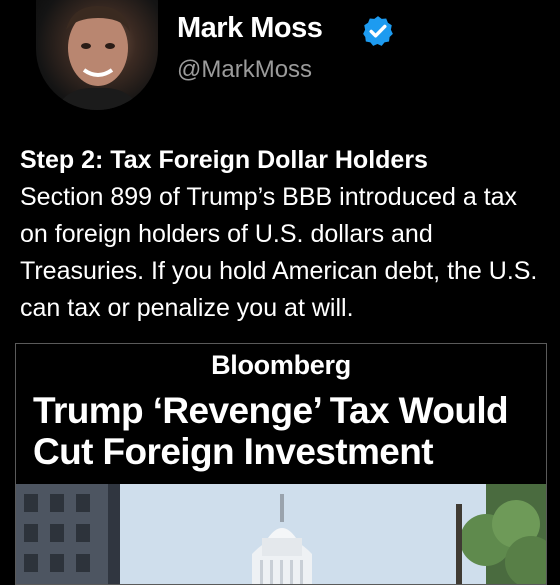 Image resolution: width=560 pixels, height=585 pixels. I want to click on card-brand: Bloomberg, so click(281, 365).